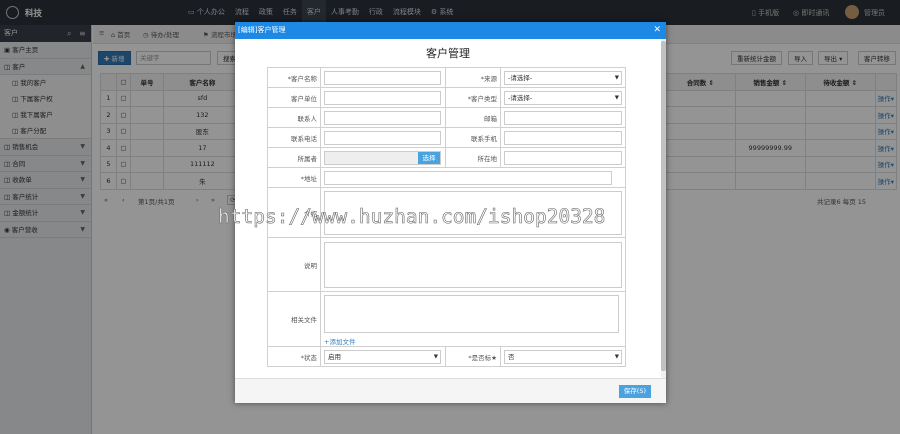 The width and height of the screenshot is (900, 434). What do you see at coordinates (634, 391) in the screenshot?
I see `save-button: 保存(S)` at bounding box center [634, 391].